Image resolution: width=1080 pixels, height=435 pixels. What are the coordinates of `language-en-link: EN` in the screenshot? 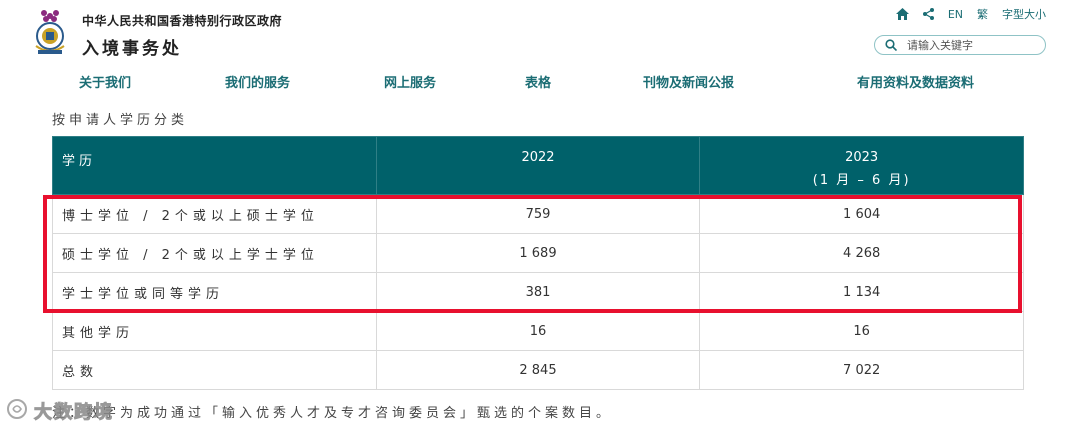 It's located at (955, 14).